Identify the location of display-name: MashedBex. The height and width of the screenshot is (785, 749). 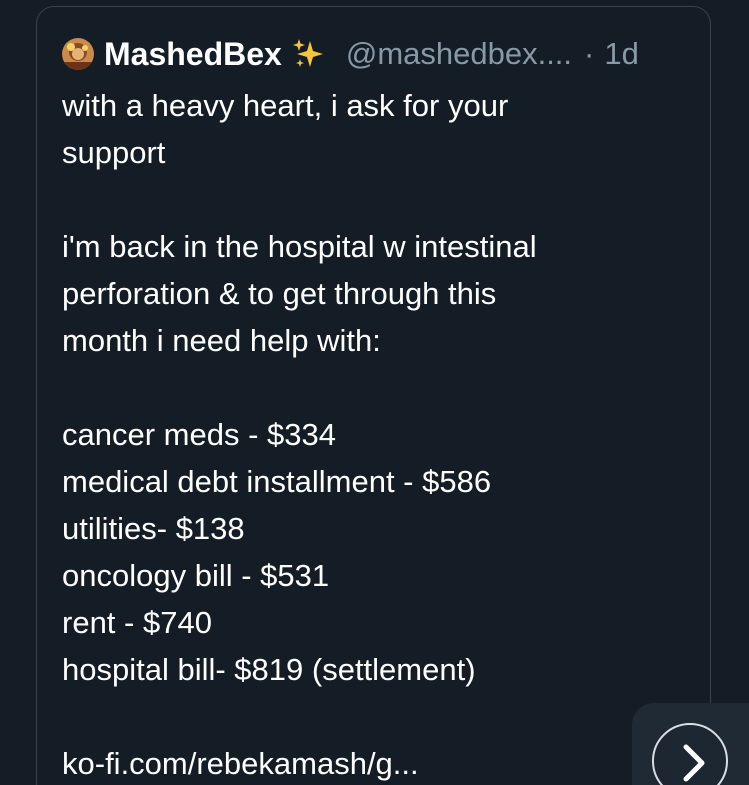
(193, 54).